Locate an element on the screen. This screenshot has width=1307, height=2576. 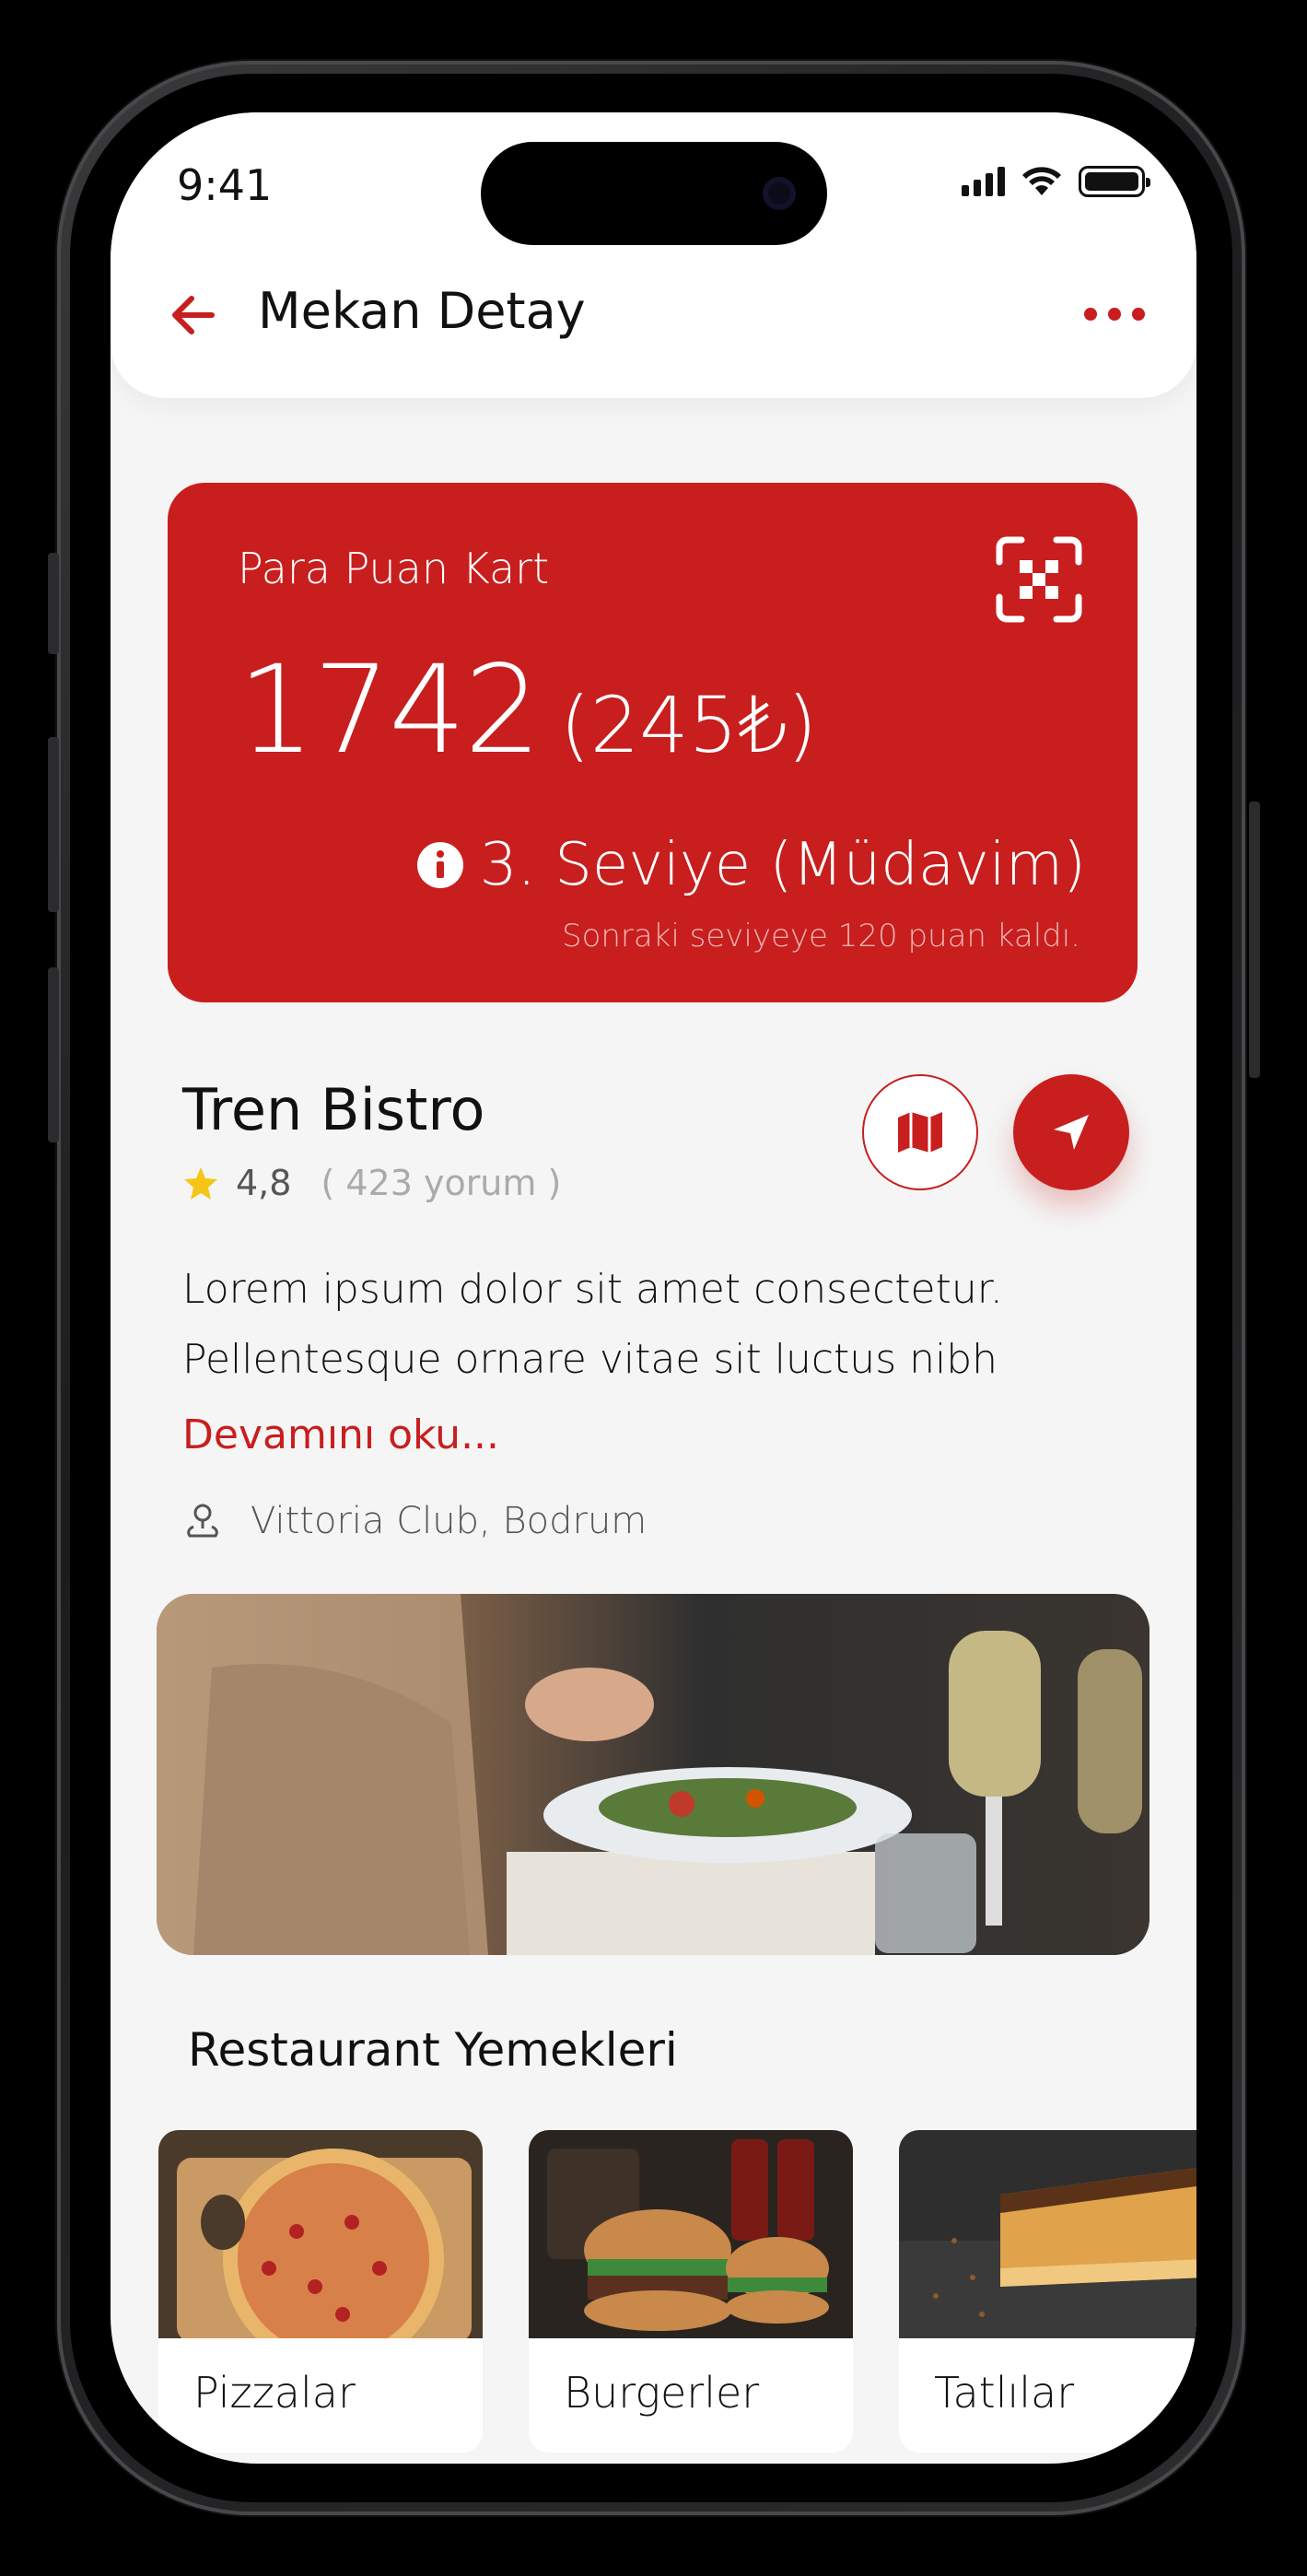
map-button is located at coordinates (920, 1132).